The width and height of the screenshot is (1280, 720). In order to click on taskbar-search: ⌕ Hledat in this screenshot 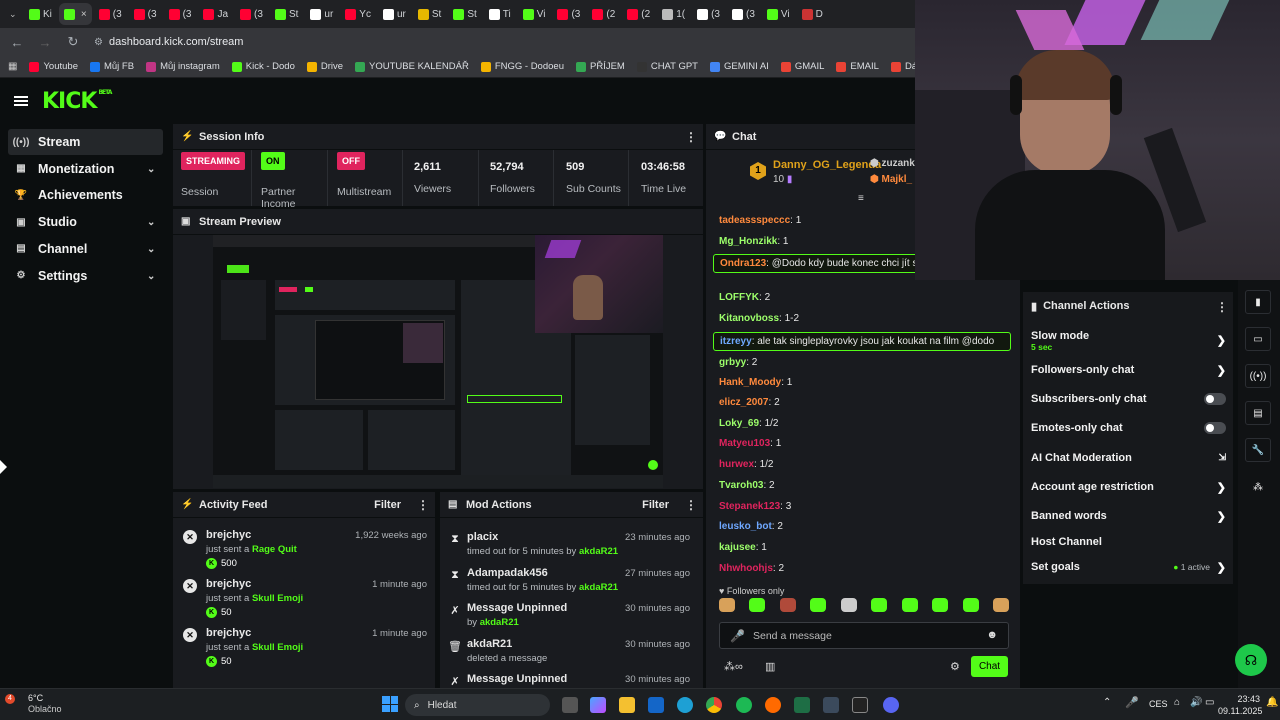, I will do `click(477, 705)`.